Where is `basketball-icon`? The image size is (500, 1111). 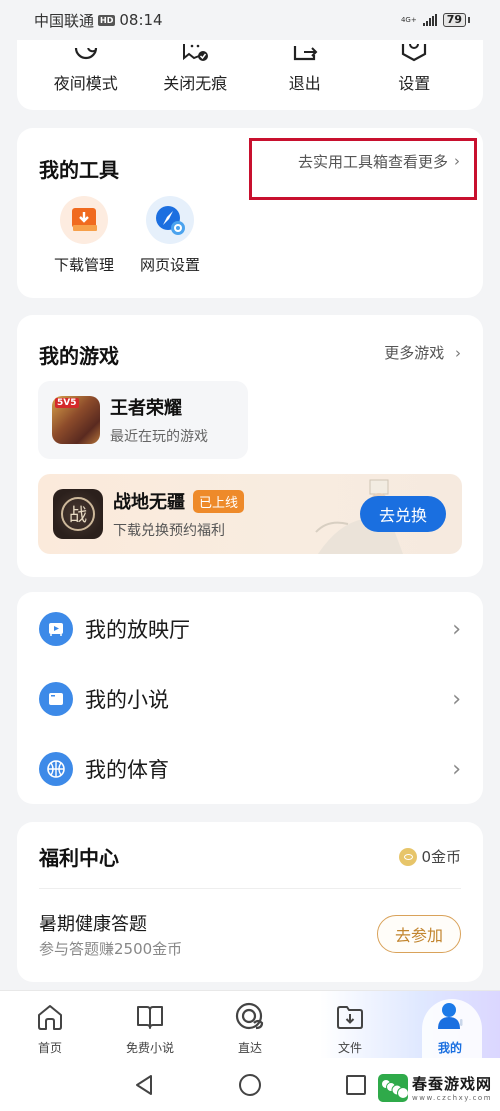
basketball-icon is located at coordinates (56, 769).